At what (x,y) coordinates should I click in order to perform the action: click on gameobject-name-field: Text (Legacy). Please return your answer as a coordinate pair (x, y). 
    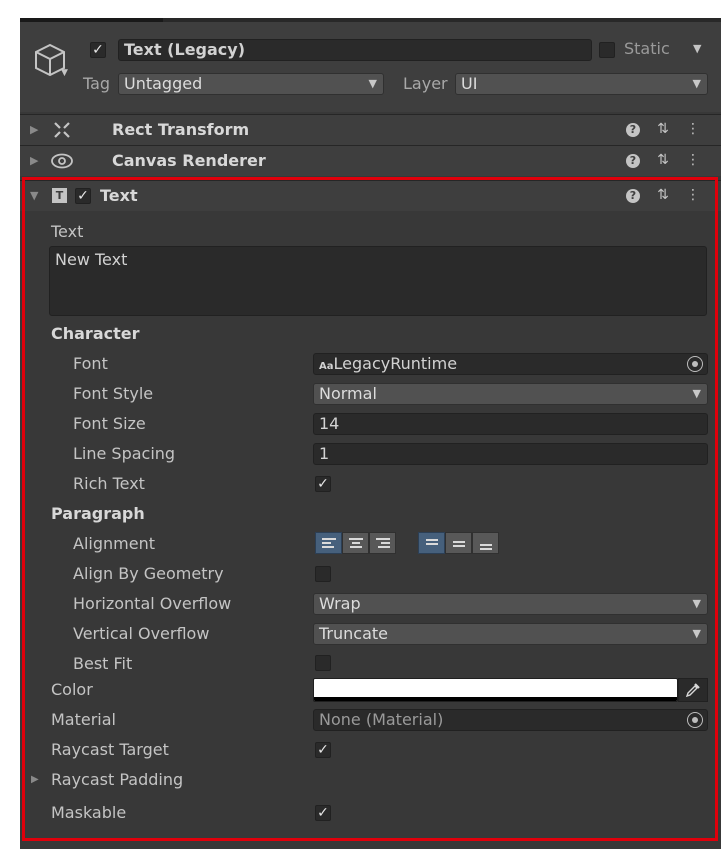
    Looking at the image, I should click on (355, 50).